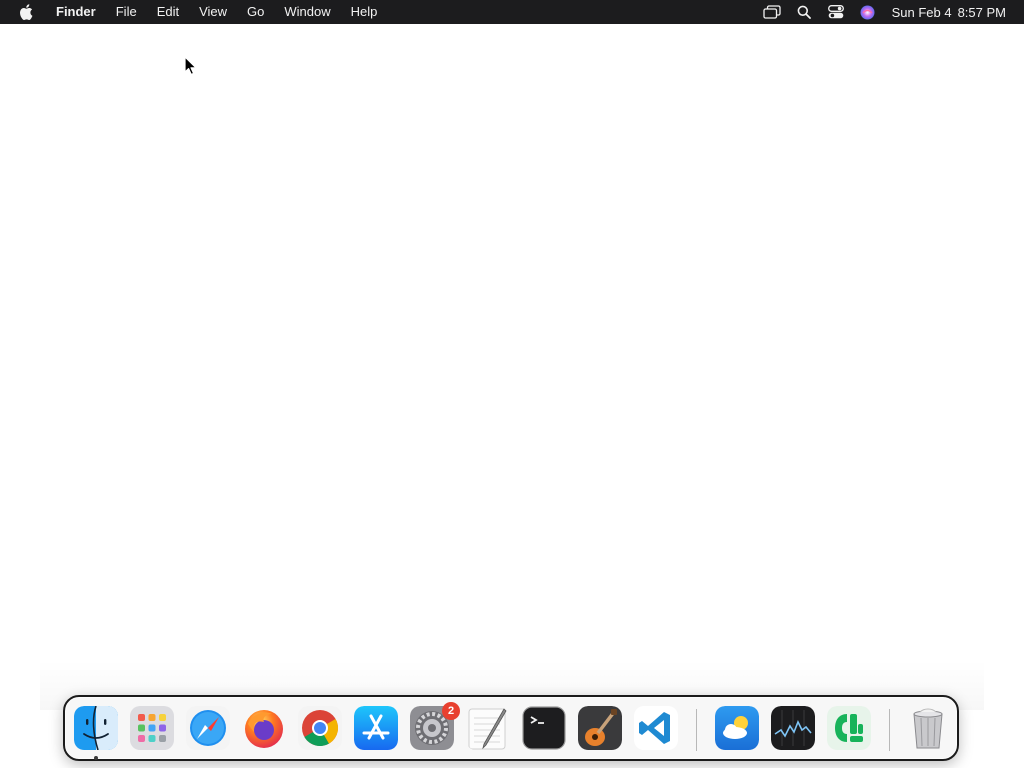 Image resolution: width=1024 pixels, height=768 pixels. What do you see at coordinates (307, 12) in the screenshot?
I see `menu-window: Window` at bounding box center [307, 12].